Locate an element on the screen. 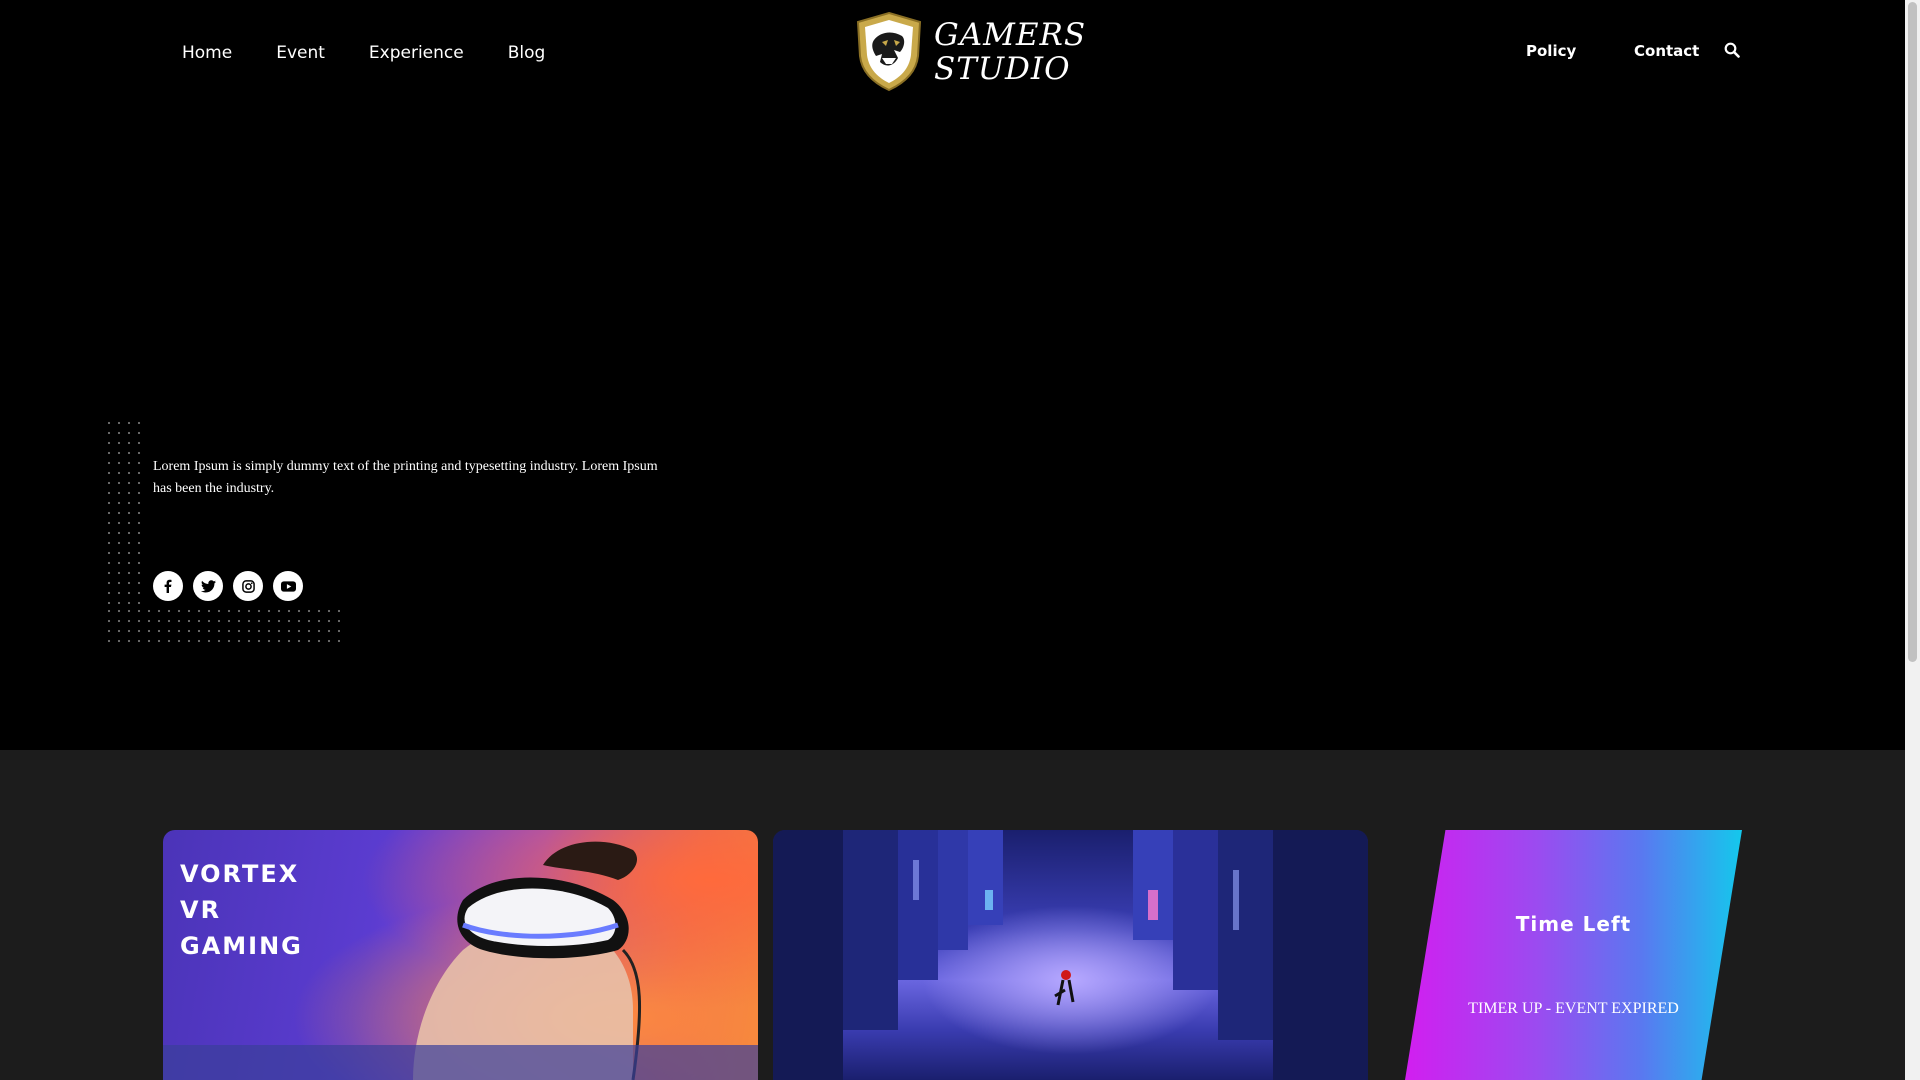 The width and height of the screenshot is (1920, 1080). facebook-button is located at coordinates (168, 586).